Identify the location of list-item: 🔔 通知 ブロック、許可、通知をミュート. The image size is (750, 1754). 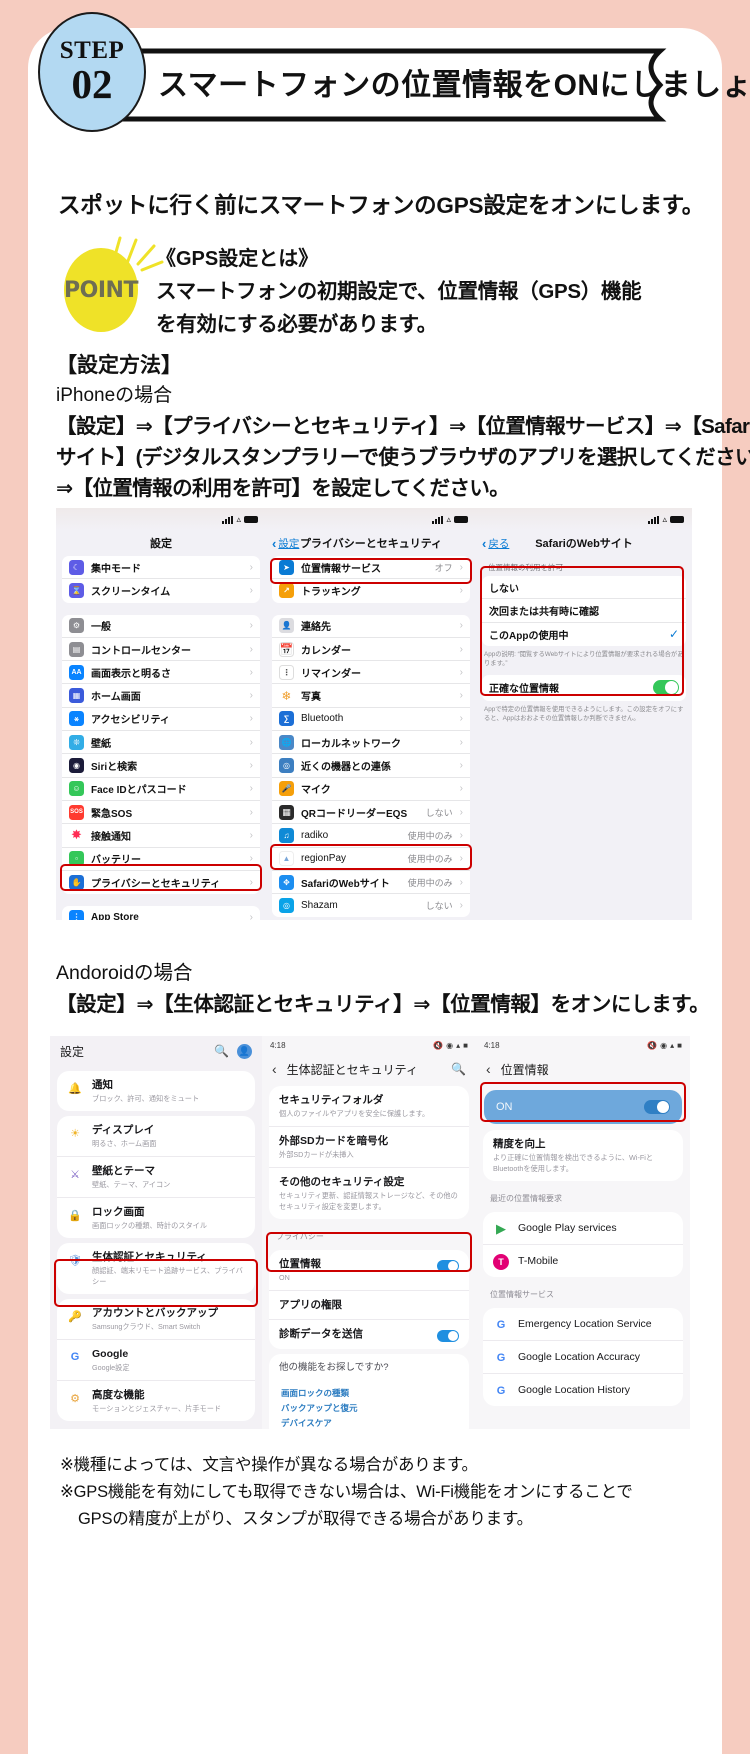
(156, 1091).